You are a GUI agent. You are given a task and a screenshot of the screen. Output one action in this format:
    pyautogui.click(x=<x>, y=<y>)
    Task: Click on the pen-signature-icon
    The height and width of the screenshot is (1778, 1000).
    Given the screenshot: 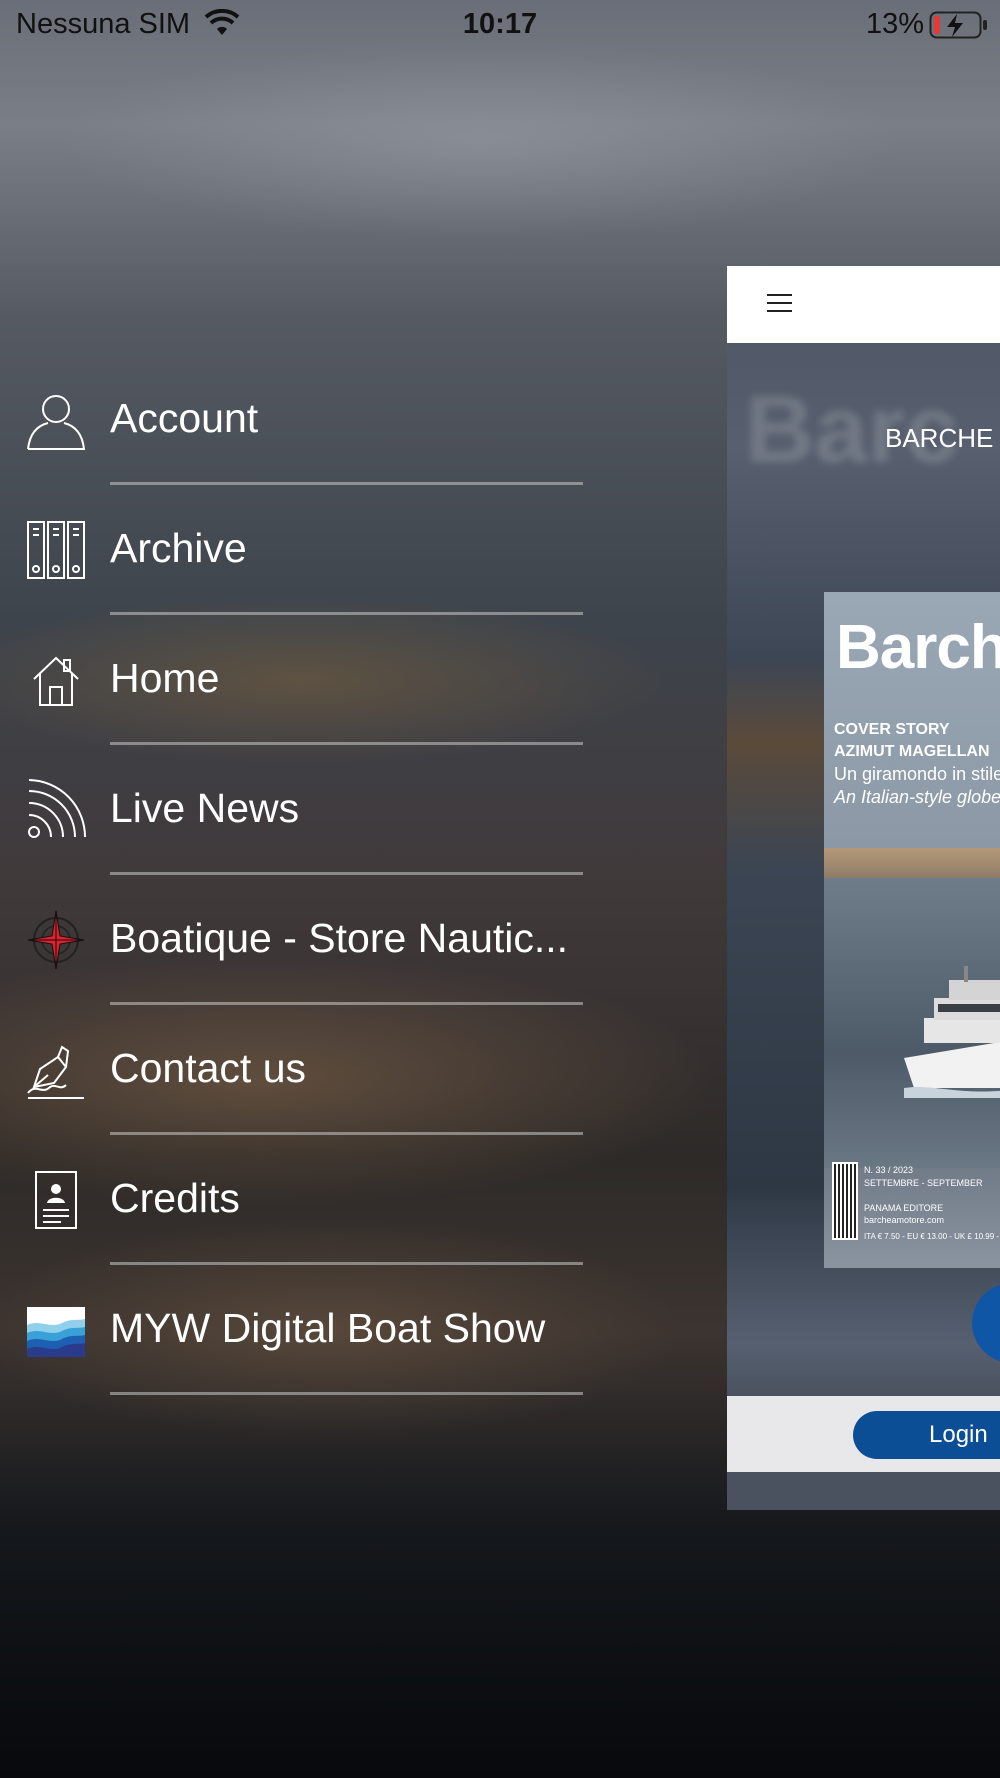 What is the action you would take?
    pyautogui.click(x=55, y=1072)
    